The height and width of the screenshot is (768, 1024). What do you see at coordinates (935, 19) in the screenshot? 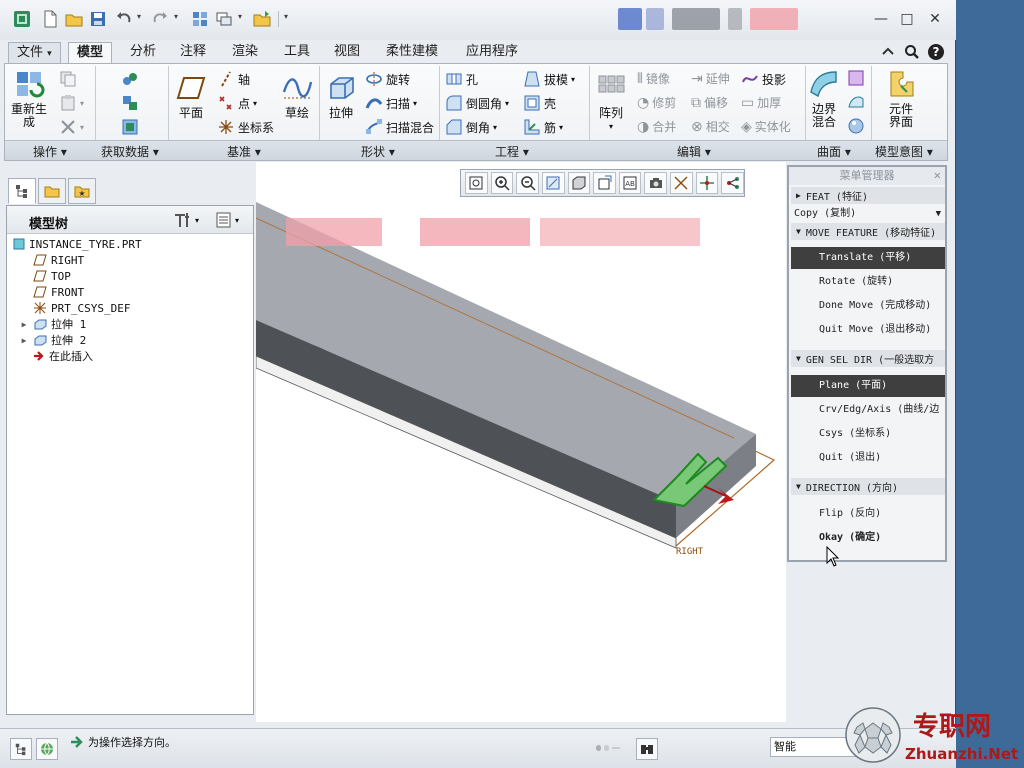
I see `close-button: ✕` at bounding box center [935, 19].